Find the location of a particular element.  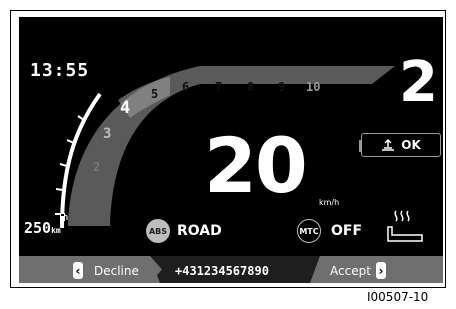

decline-chevron-icon: ‹ is located at coordinates (78, 270).